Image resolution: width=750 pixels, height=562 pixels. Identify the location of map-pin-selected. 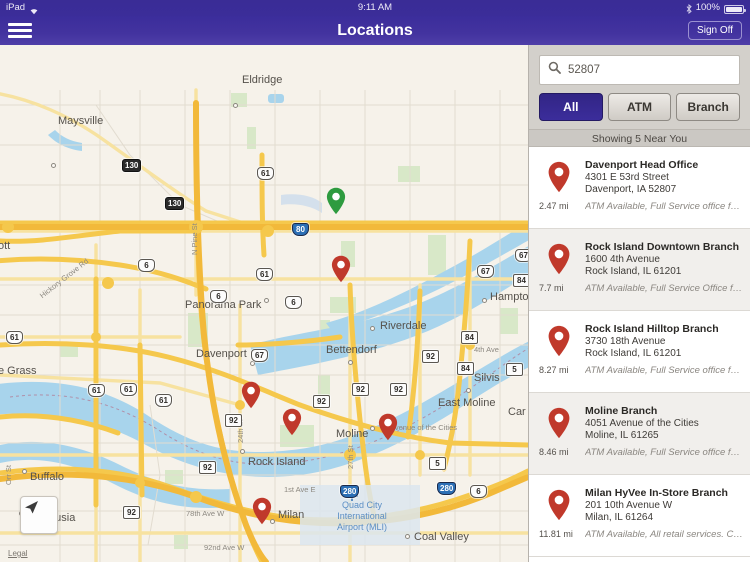
(336, 201).